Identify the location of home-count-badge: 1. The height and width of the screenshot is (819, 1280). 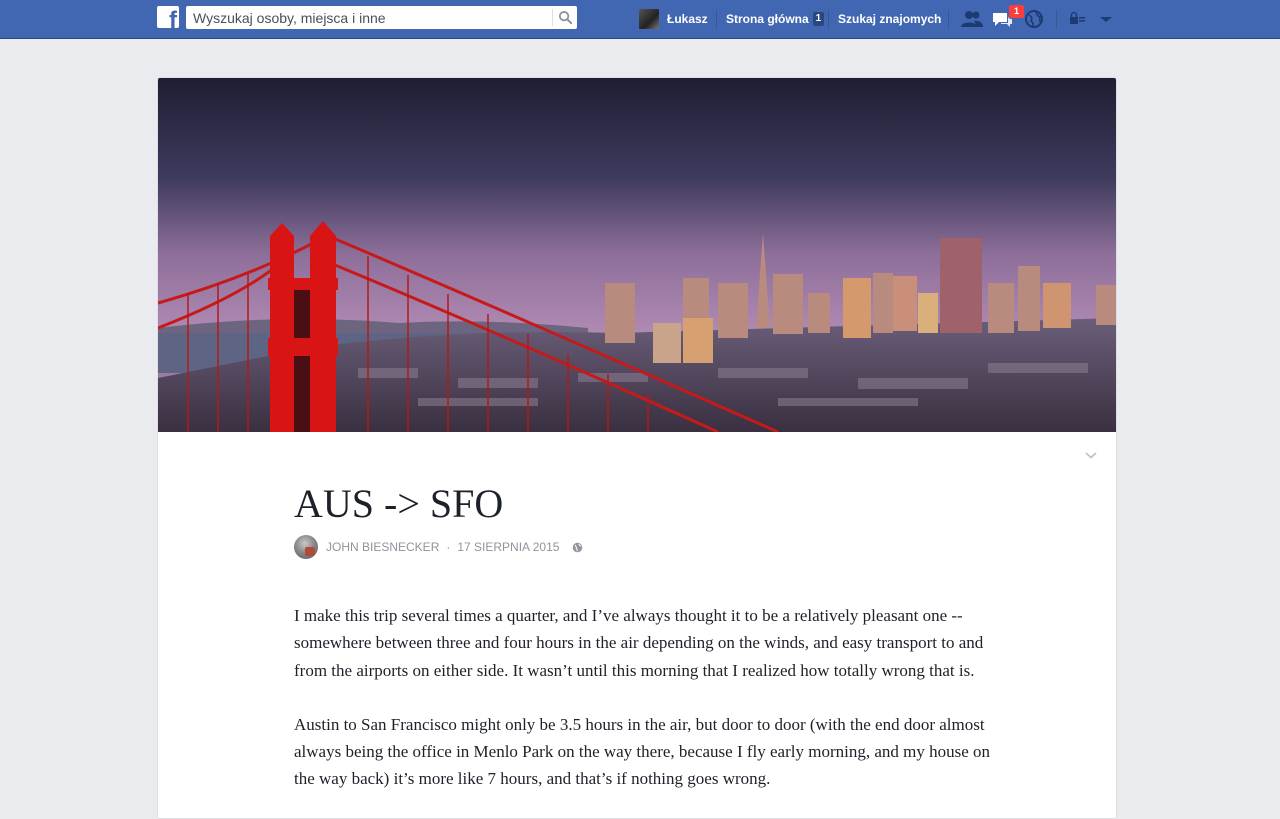
(818, 19).